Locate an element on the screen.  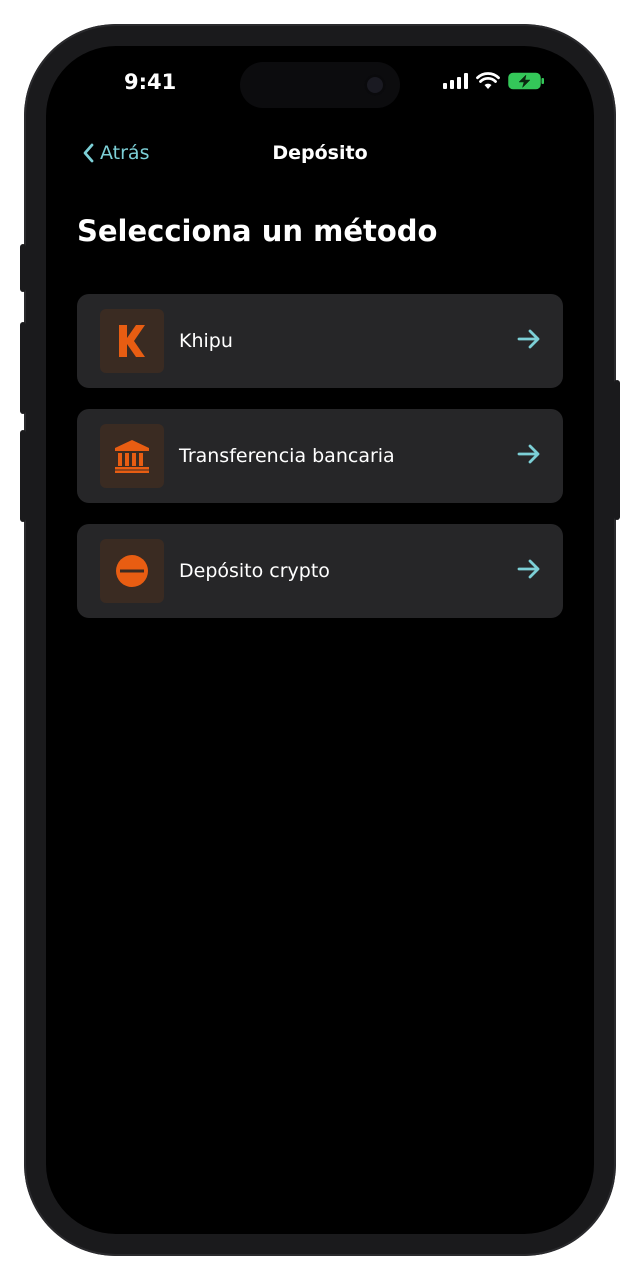
method-item-khipu: Khipu is located at coordinates (320, 341).